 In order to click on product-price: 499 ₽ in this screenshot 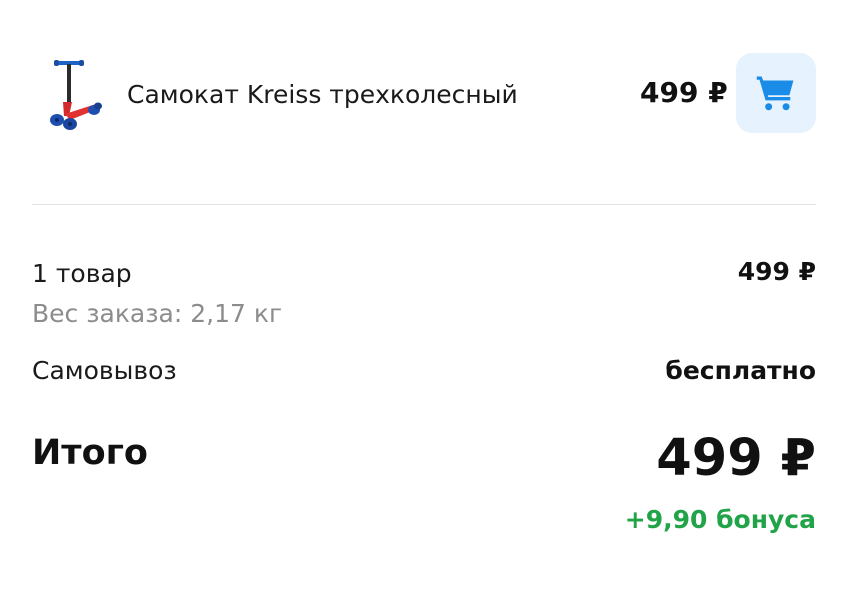, I will do `click(684, 92)`.